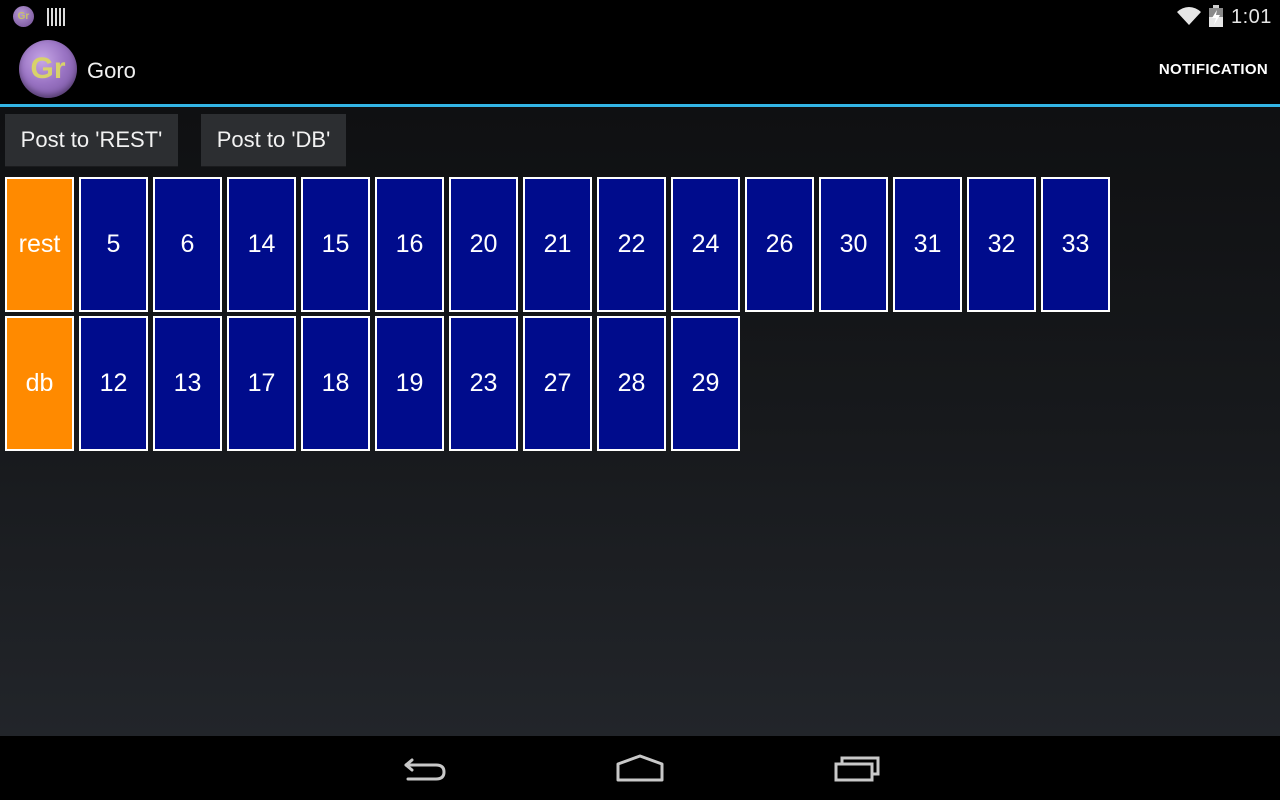 The width and height of the screenshot is (1280, 800). Describe the element at coordinates (39, 383) in the screenshot. I see `db-row-label: db` at that location.